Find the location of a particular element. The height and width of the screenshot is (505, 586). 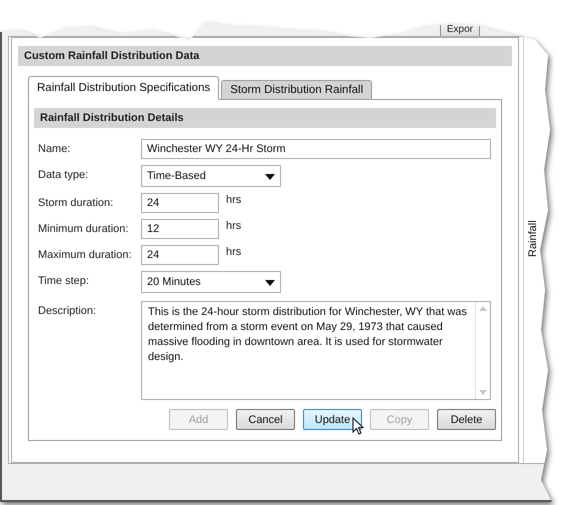

dropdown: Time-Based is located at coordinates (211, 176).